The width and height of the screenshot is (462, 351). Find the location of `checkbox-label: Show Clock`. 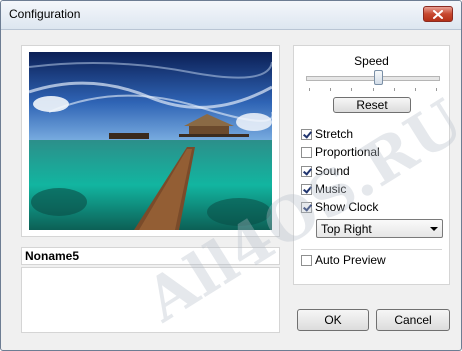

checkbox-label: Show Clock is located at coordinates (347, 207).